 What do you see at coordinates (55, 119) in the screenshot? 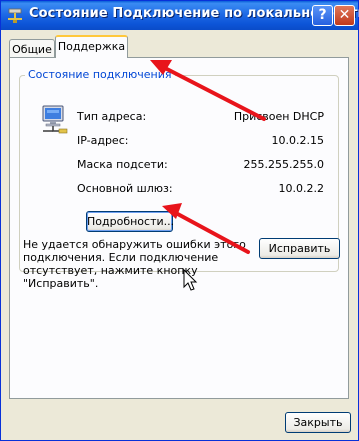
I see `network-computer-icon` at bounding box center [55, 119].